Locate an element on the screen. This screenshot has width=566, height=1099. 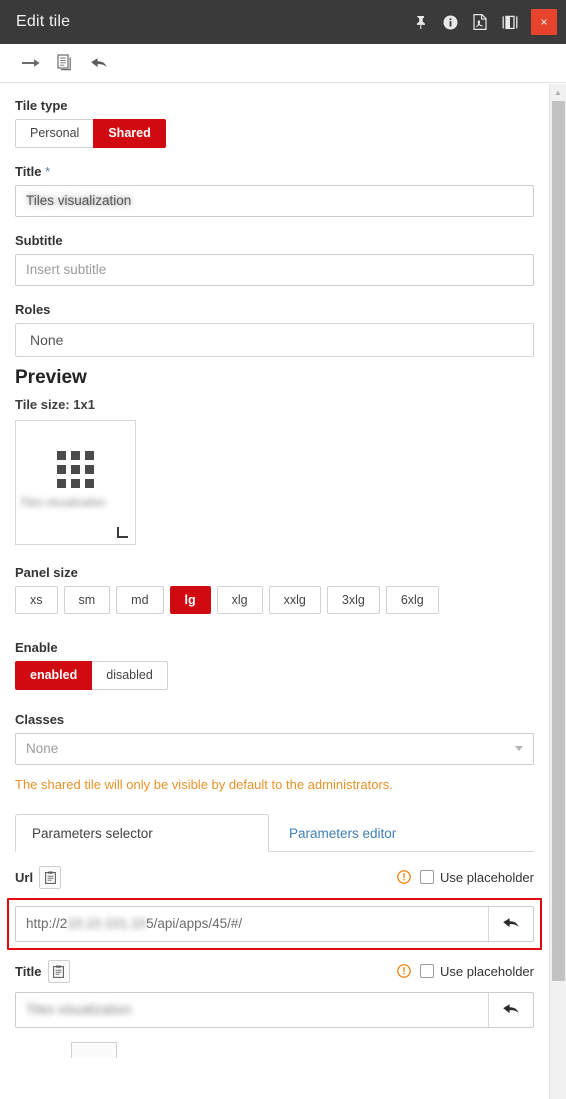
window-title: Edit tile is located at coordinates (43, 21).